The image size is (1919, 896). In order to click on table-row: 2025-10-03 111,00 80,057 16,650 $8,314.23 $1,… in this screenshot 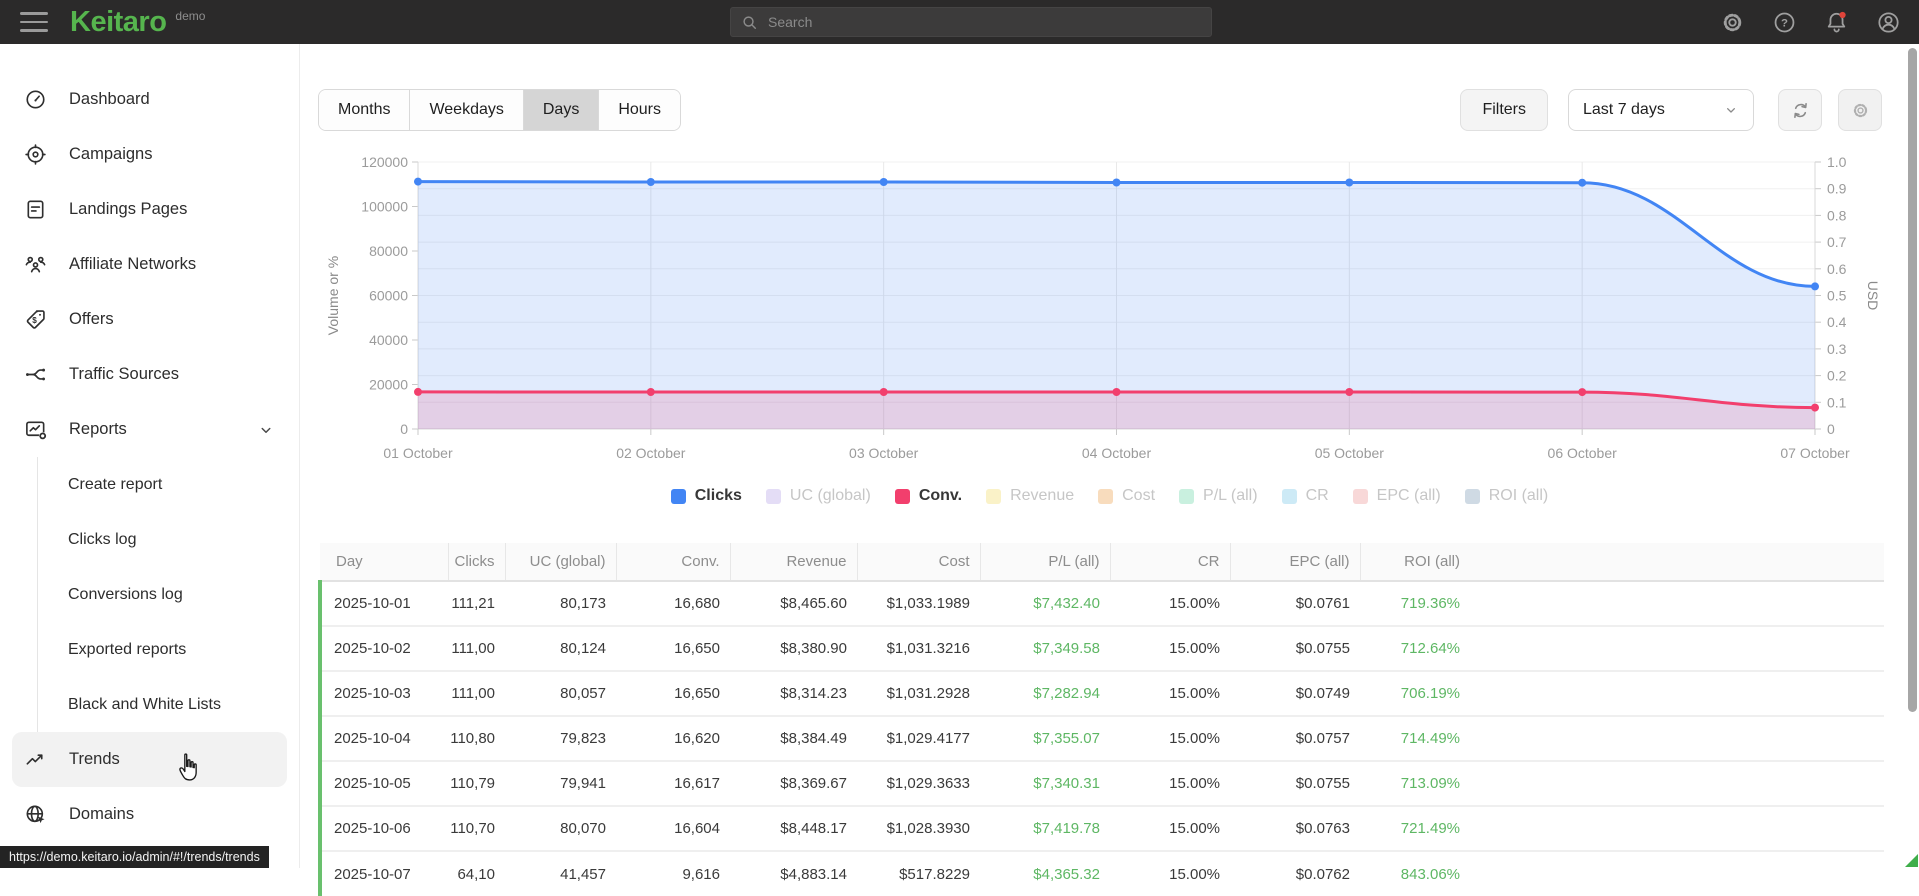, I will do `click(1101, 693)`.